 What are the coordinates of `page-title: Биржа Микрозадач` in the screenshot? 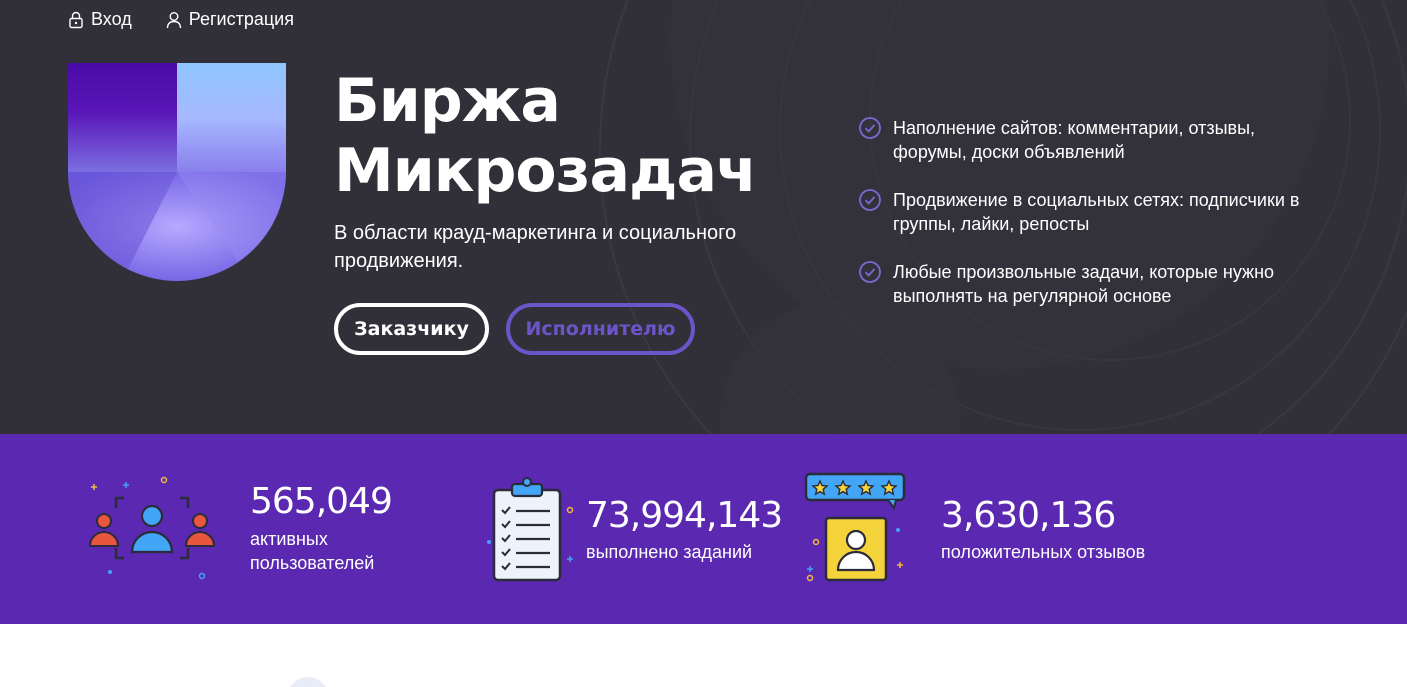 It's located at (545, 136).